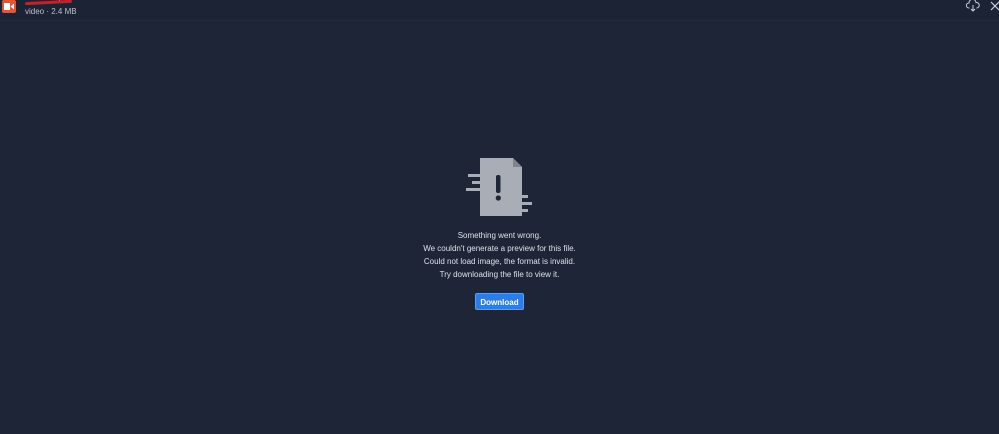 The width and height of the screenshot is (999, 434). I want to click on close-icon, so click(994, 5).